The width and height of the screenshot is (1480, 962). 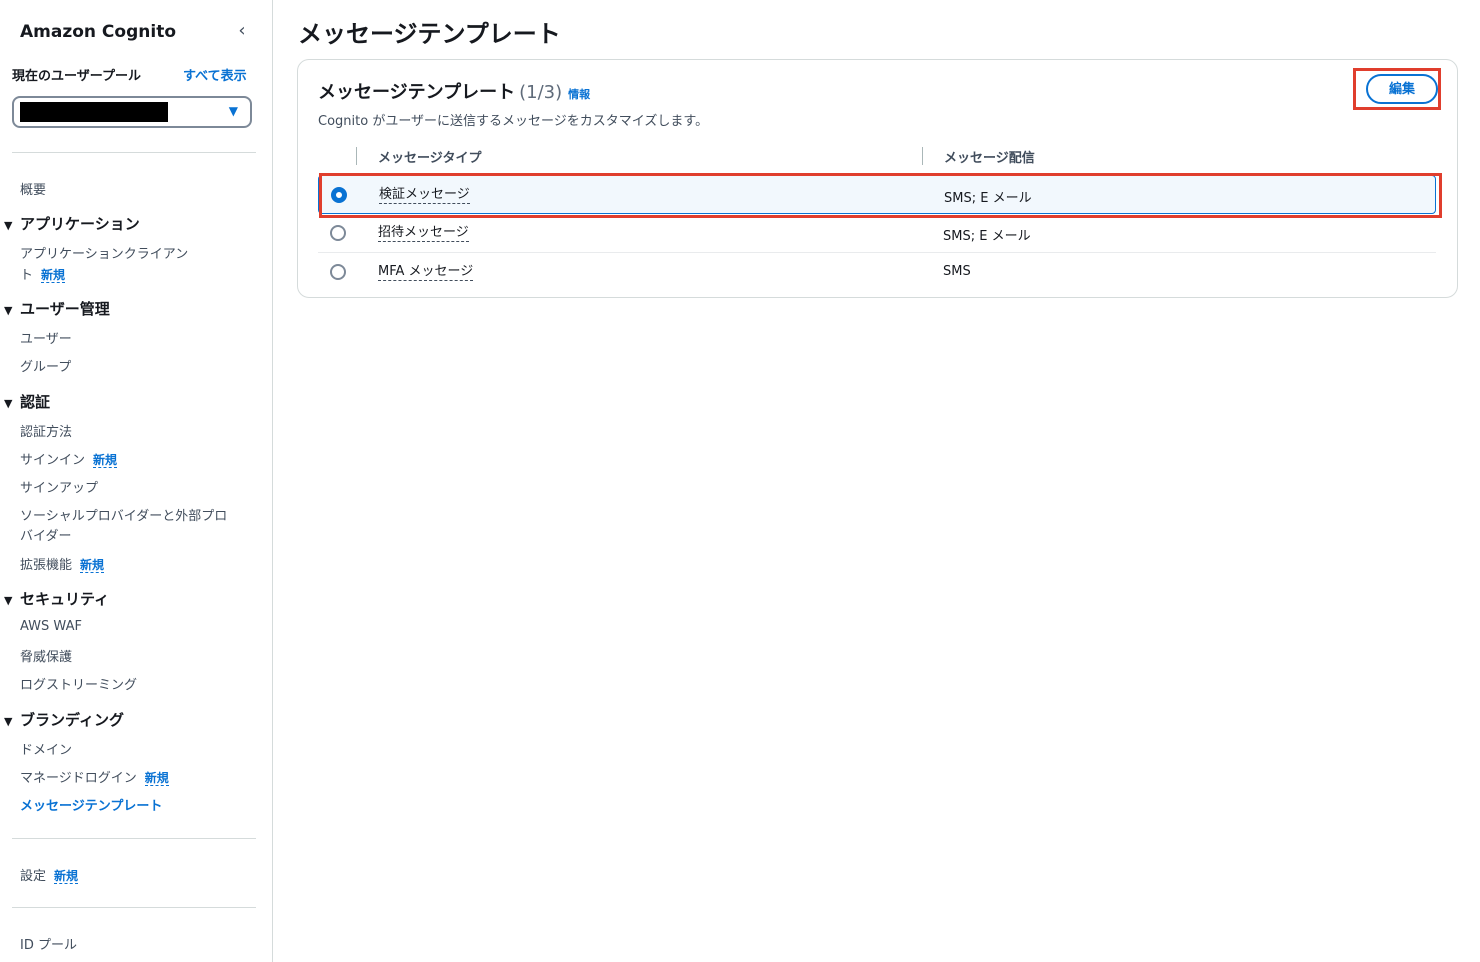 What do you see at coordinates (72, 720) in the screenshot?
I see `section-heading: ブランディング` at bounding box center [72, 720].